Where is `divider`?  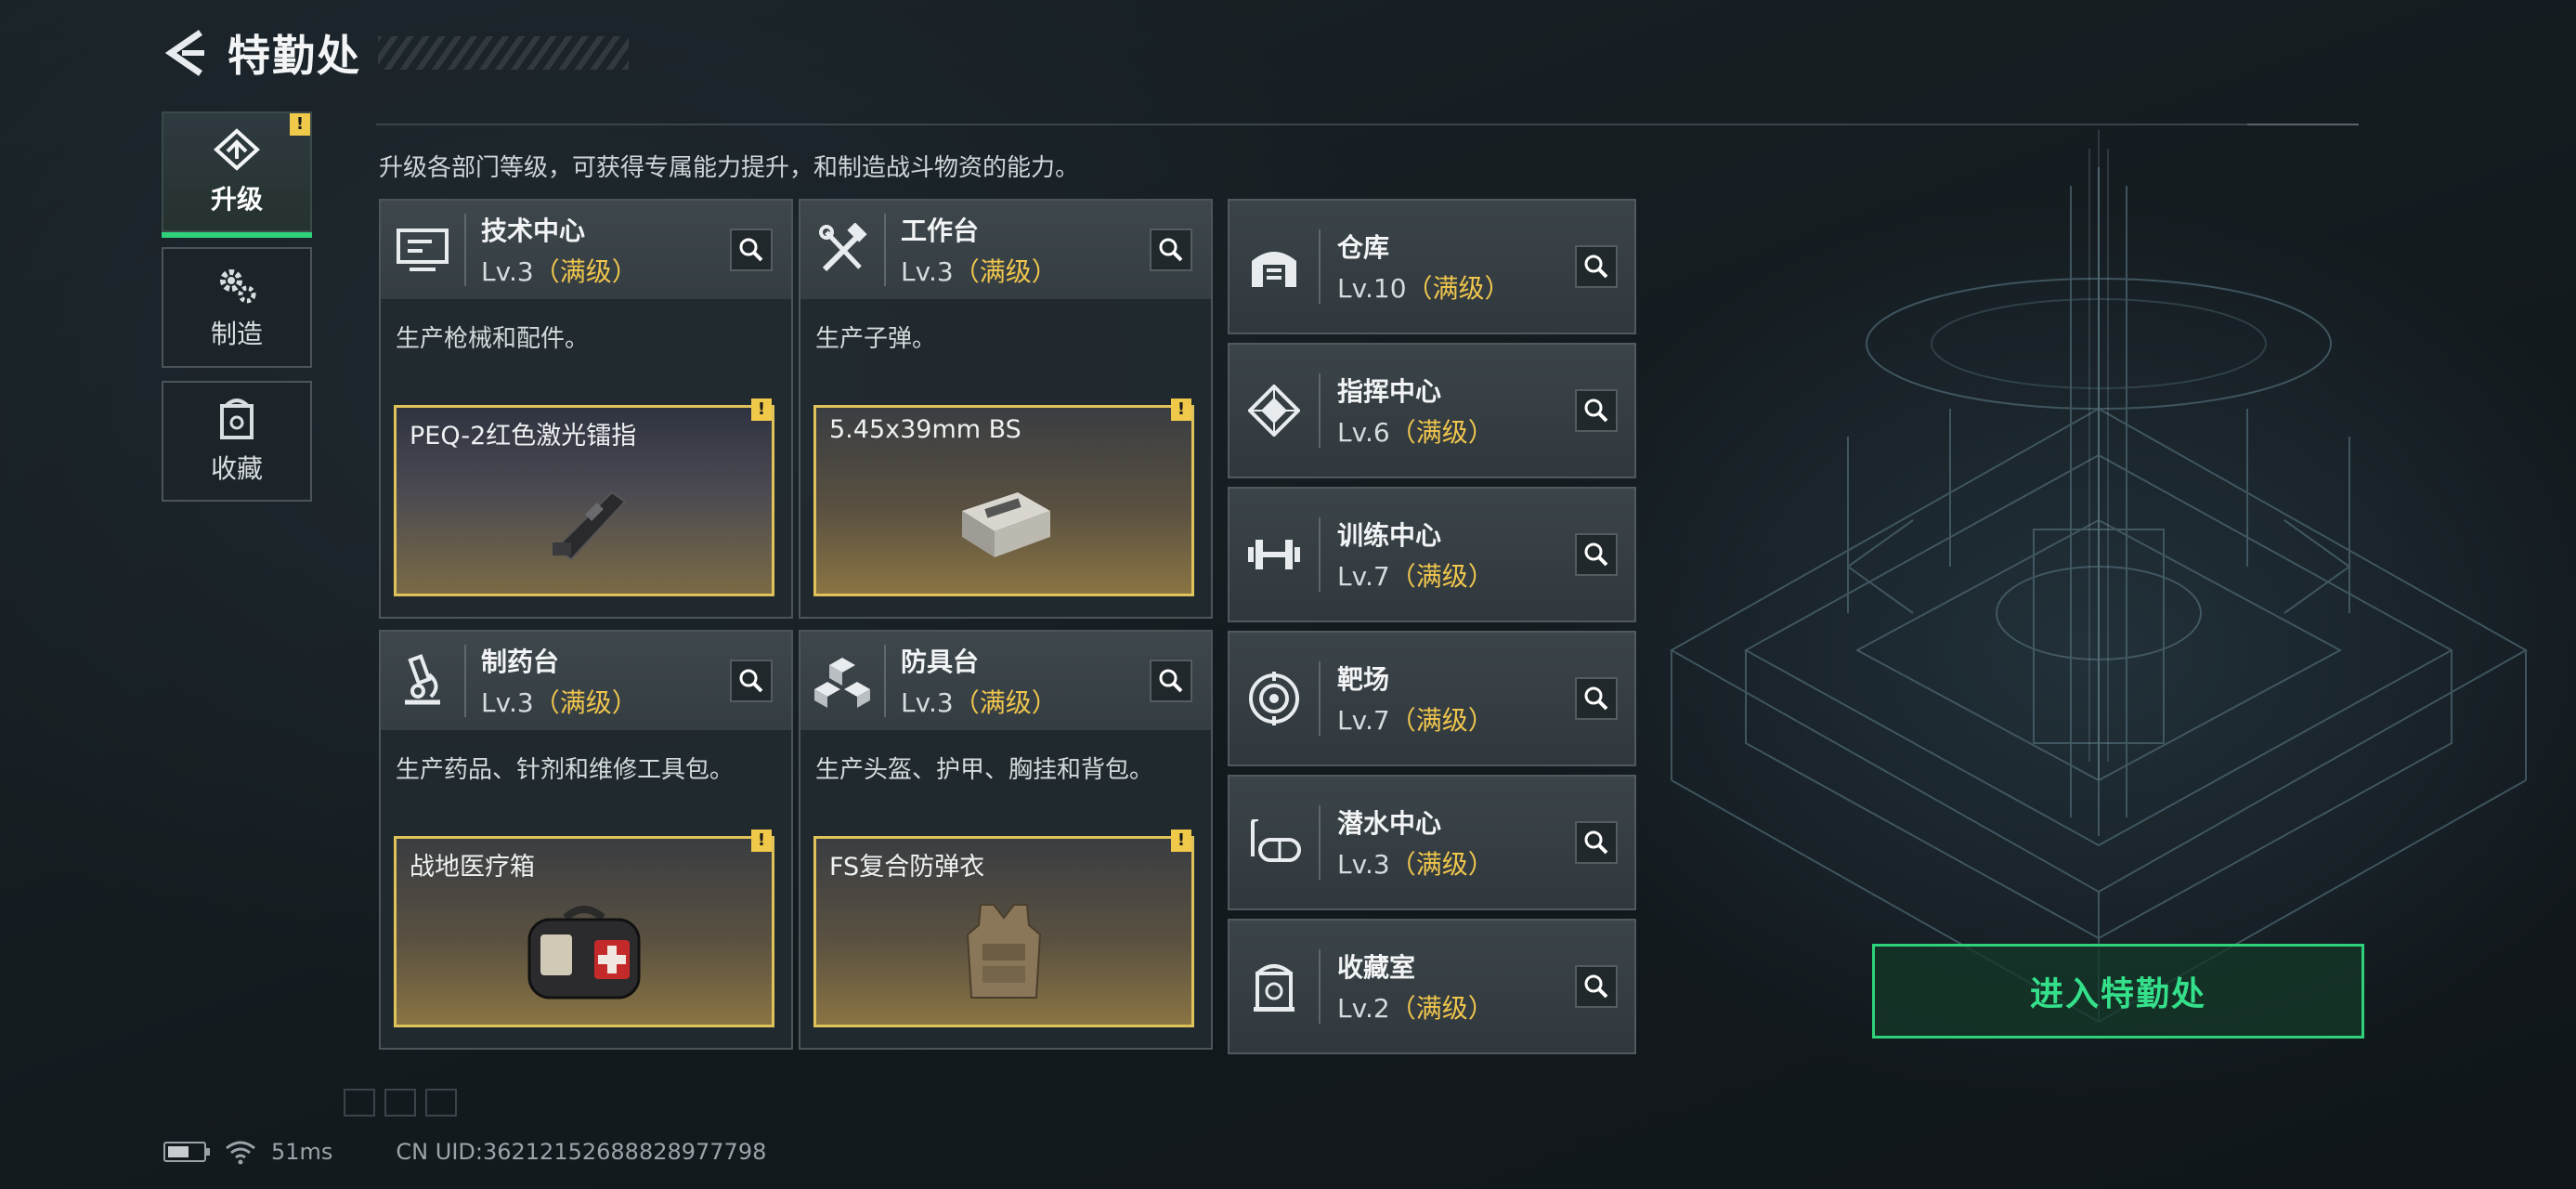
divider is located at coordinates (1328, 125).